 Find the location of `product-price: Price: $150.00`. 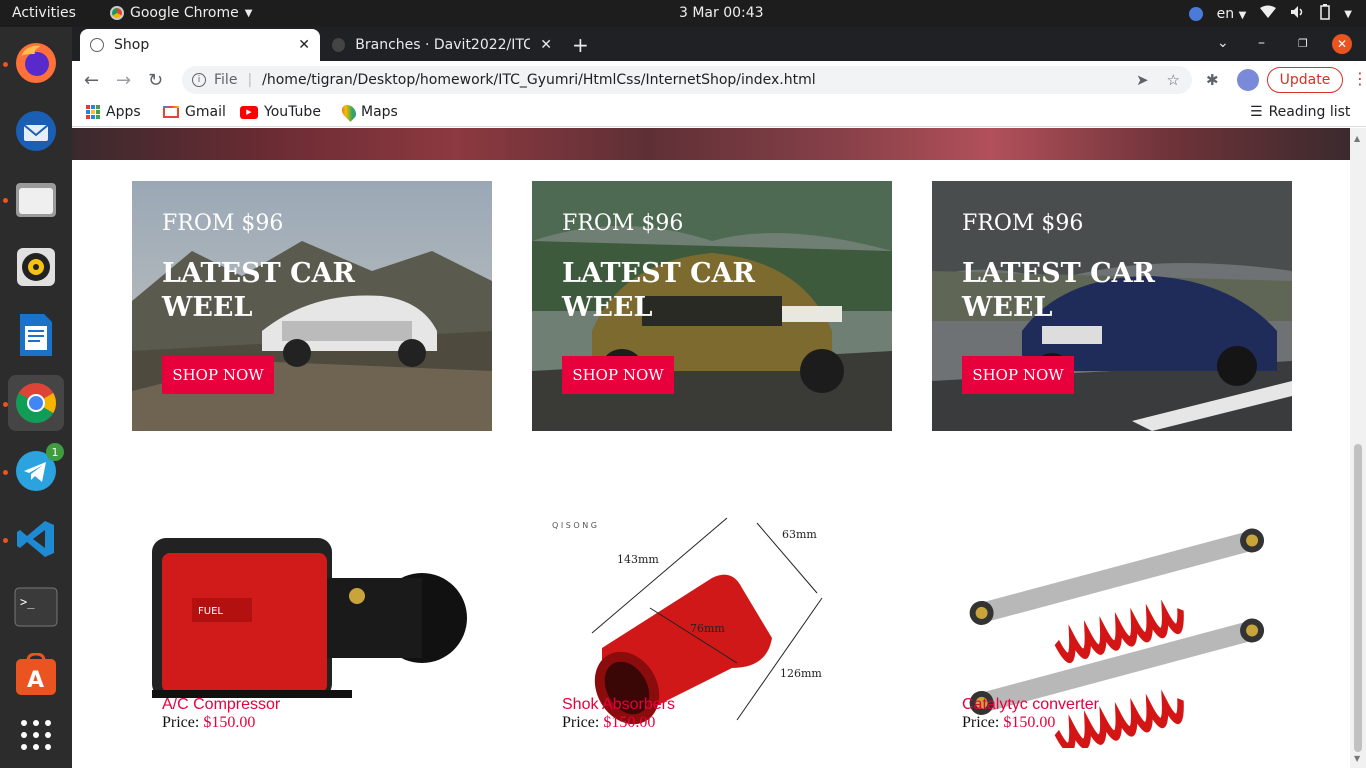

product-price: Price: $150.00 is located at coordinates (1008, 723).